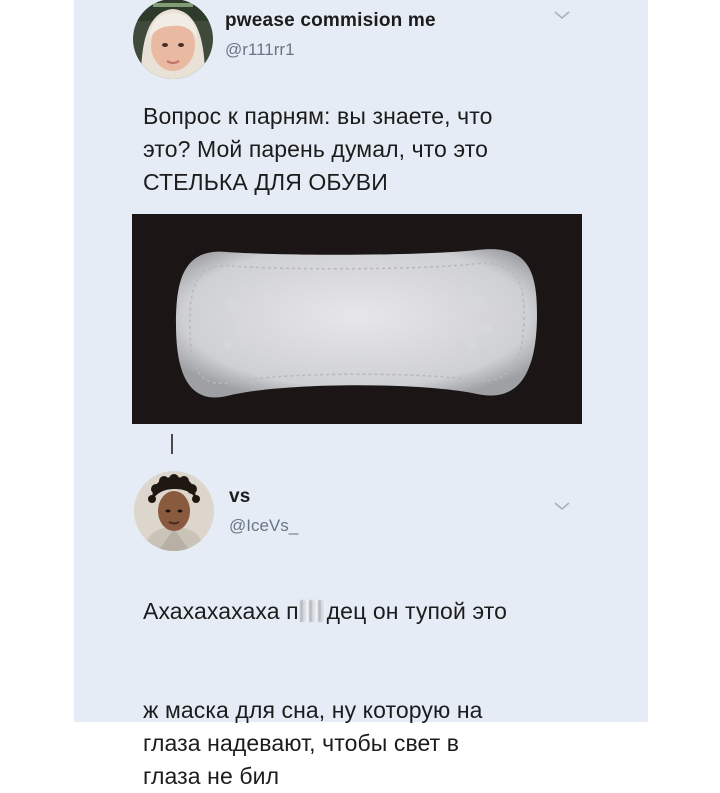 Image resolution: width=720 pixels, height=793 pixels. What do you see at coordinates (260, 50) in the screenshot?
I see `user-handle: @r111rr1` at bounding box center [260, 50].